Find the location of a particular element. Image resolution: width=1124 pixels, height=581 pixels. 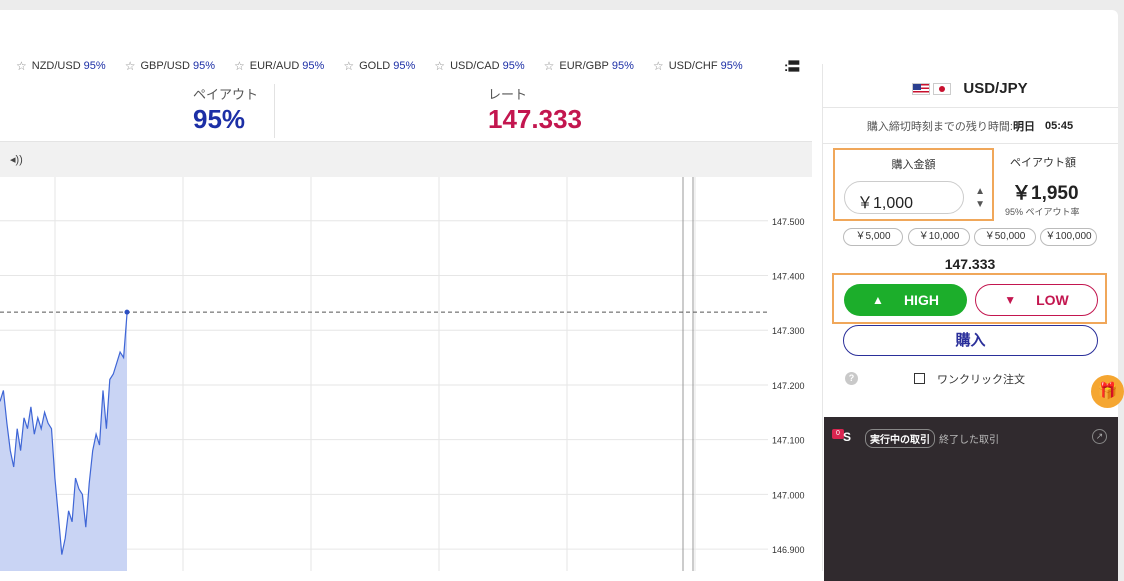

external-link-icon: ↗ is located at coordinates (1099, 436).